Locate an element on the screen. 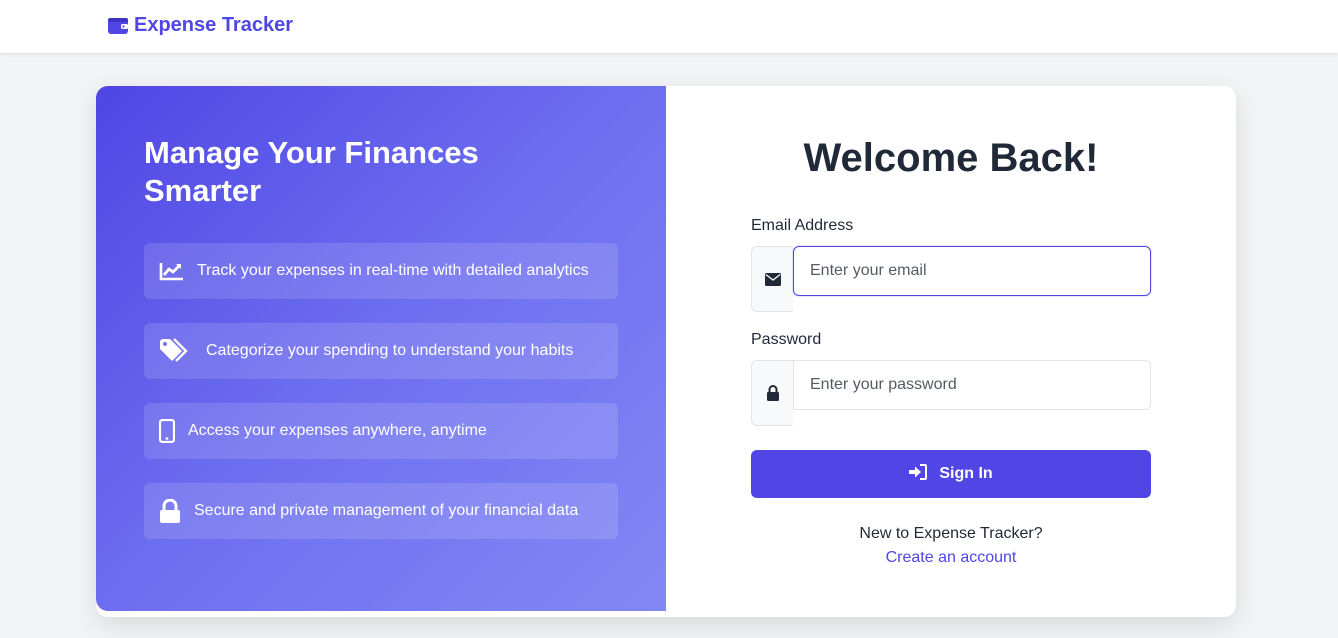 The image size is (1338, 638). password-input is located at coordinates (972, 385).